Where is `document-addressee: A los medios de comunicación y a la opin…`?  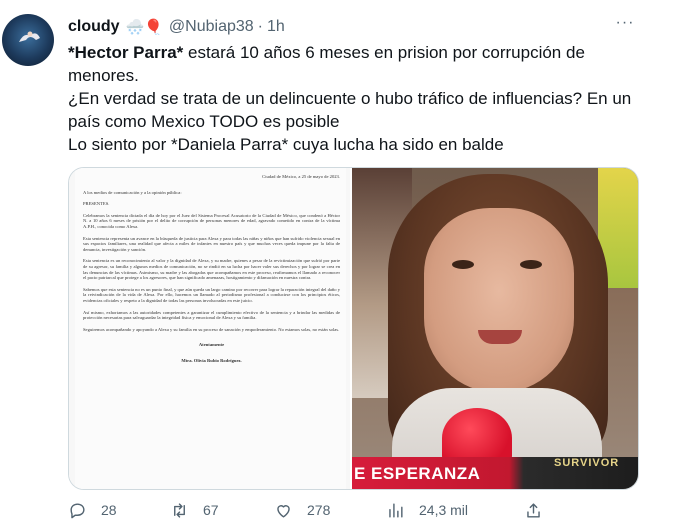 document-addressee: A los medios de comunicación y a la opin… is located at coordinates (132, 192).